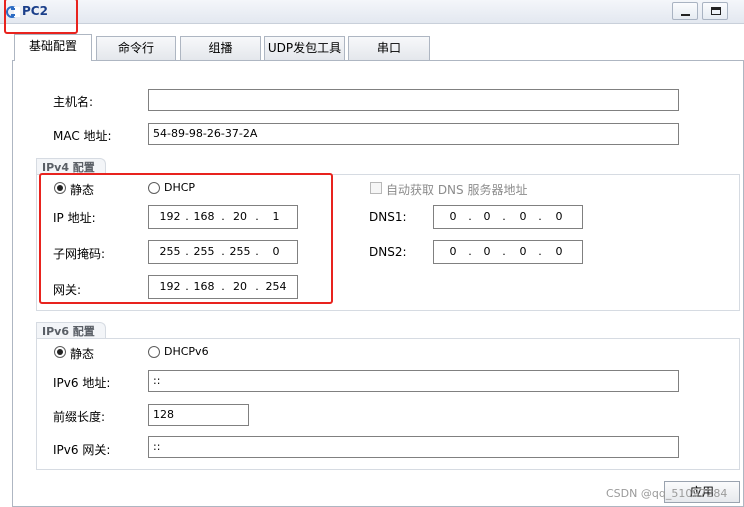 The width and height of the screenshot is (744, 507). Describe the element at coordinates (60, 352) in the screenshot. I see `ipv6-static-radio` at that location.